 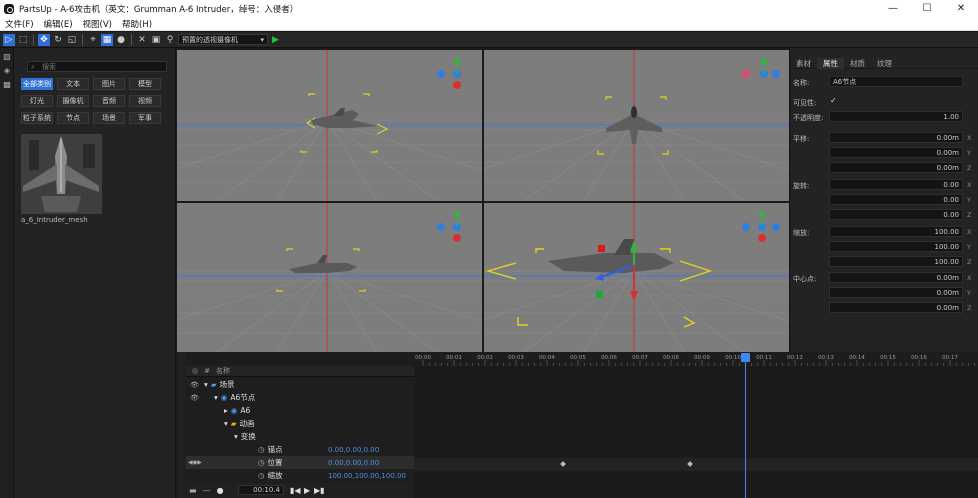 What do you see at coordinates (170, 40) in the screenshot?
I see `zoom-icon: ⚲` at bounding box center [170, 40].